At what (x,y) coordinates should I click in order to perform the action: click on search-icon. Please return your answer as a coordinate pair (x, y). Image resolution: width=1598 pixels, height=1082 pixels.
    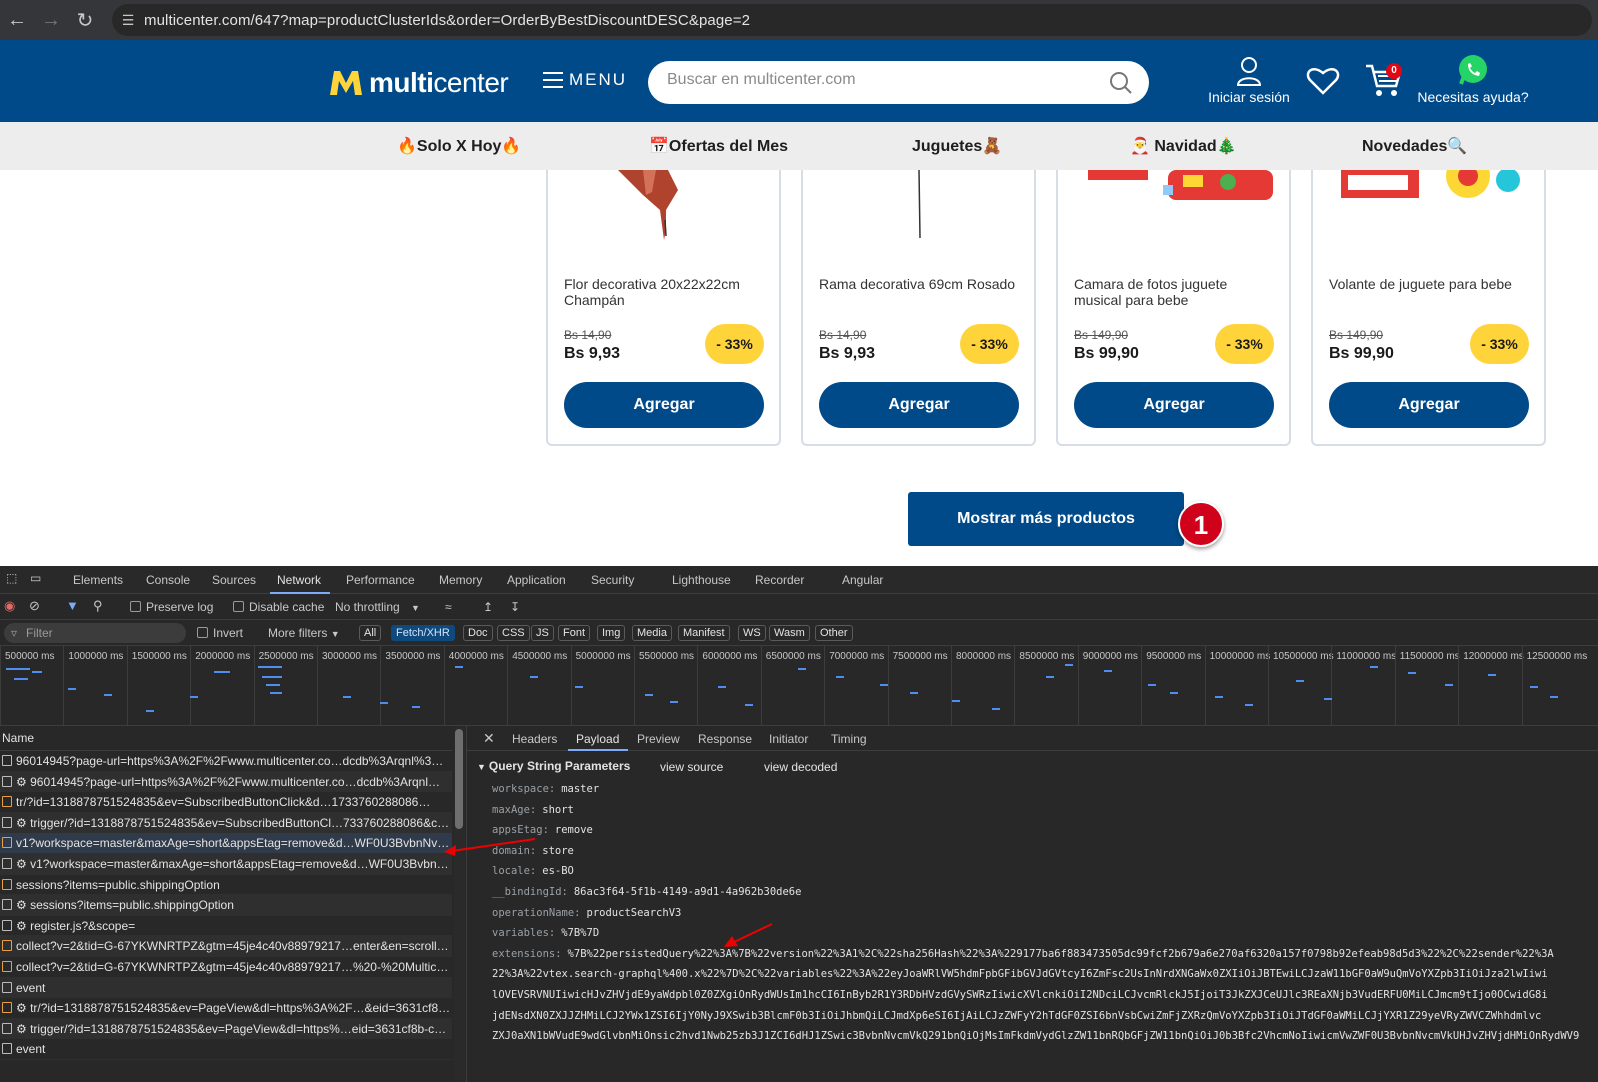
    Looking at the image, I should click on (1121, 83).